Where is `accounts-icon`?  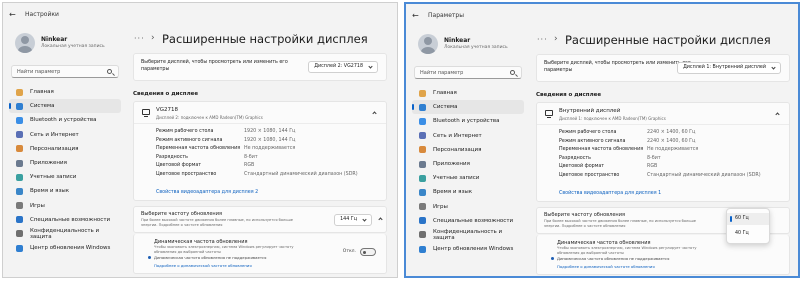
accounts-icon is located at coordinates (19, 177).